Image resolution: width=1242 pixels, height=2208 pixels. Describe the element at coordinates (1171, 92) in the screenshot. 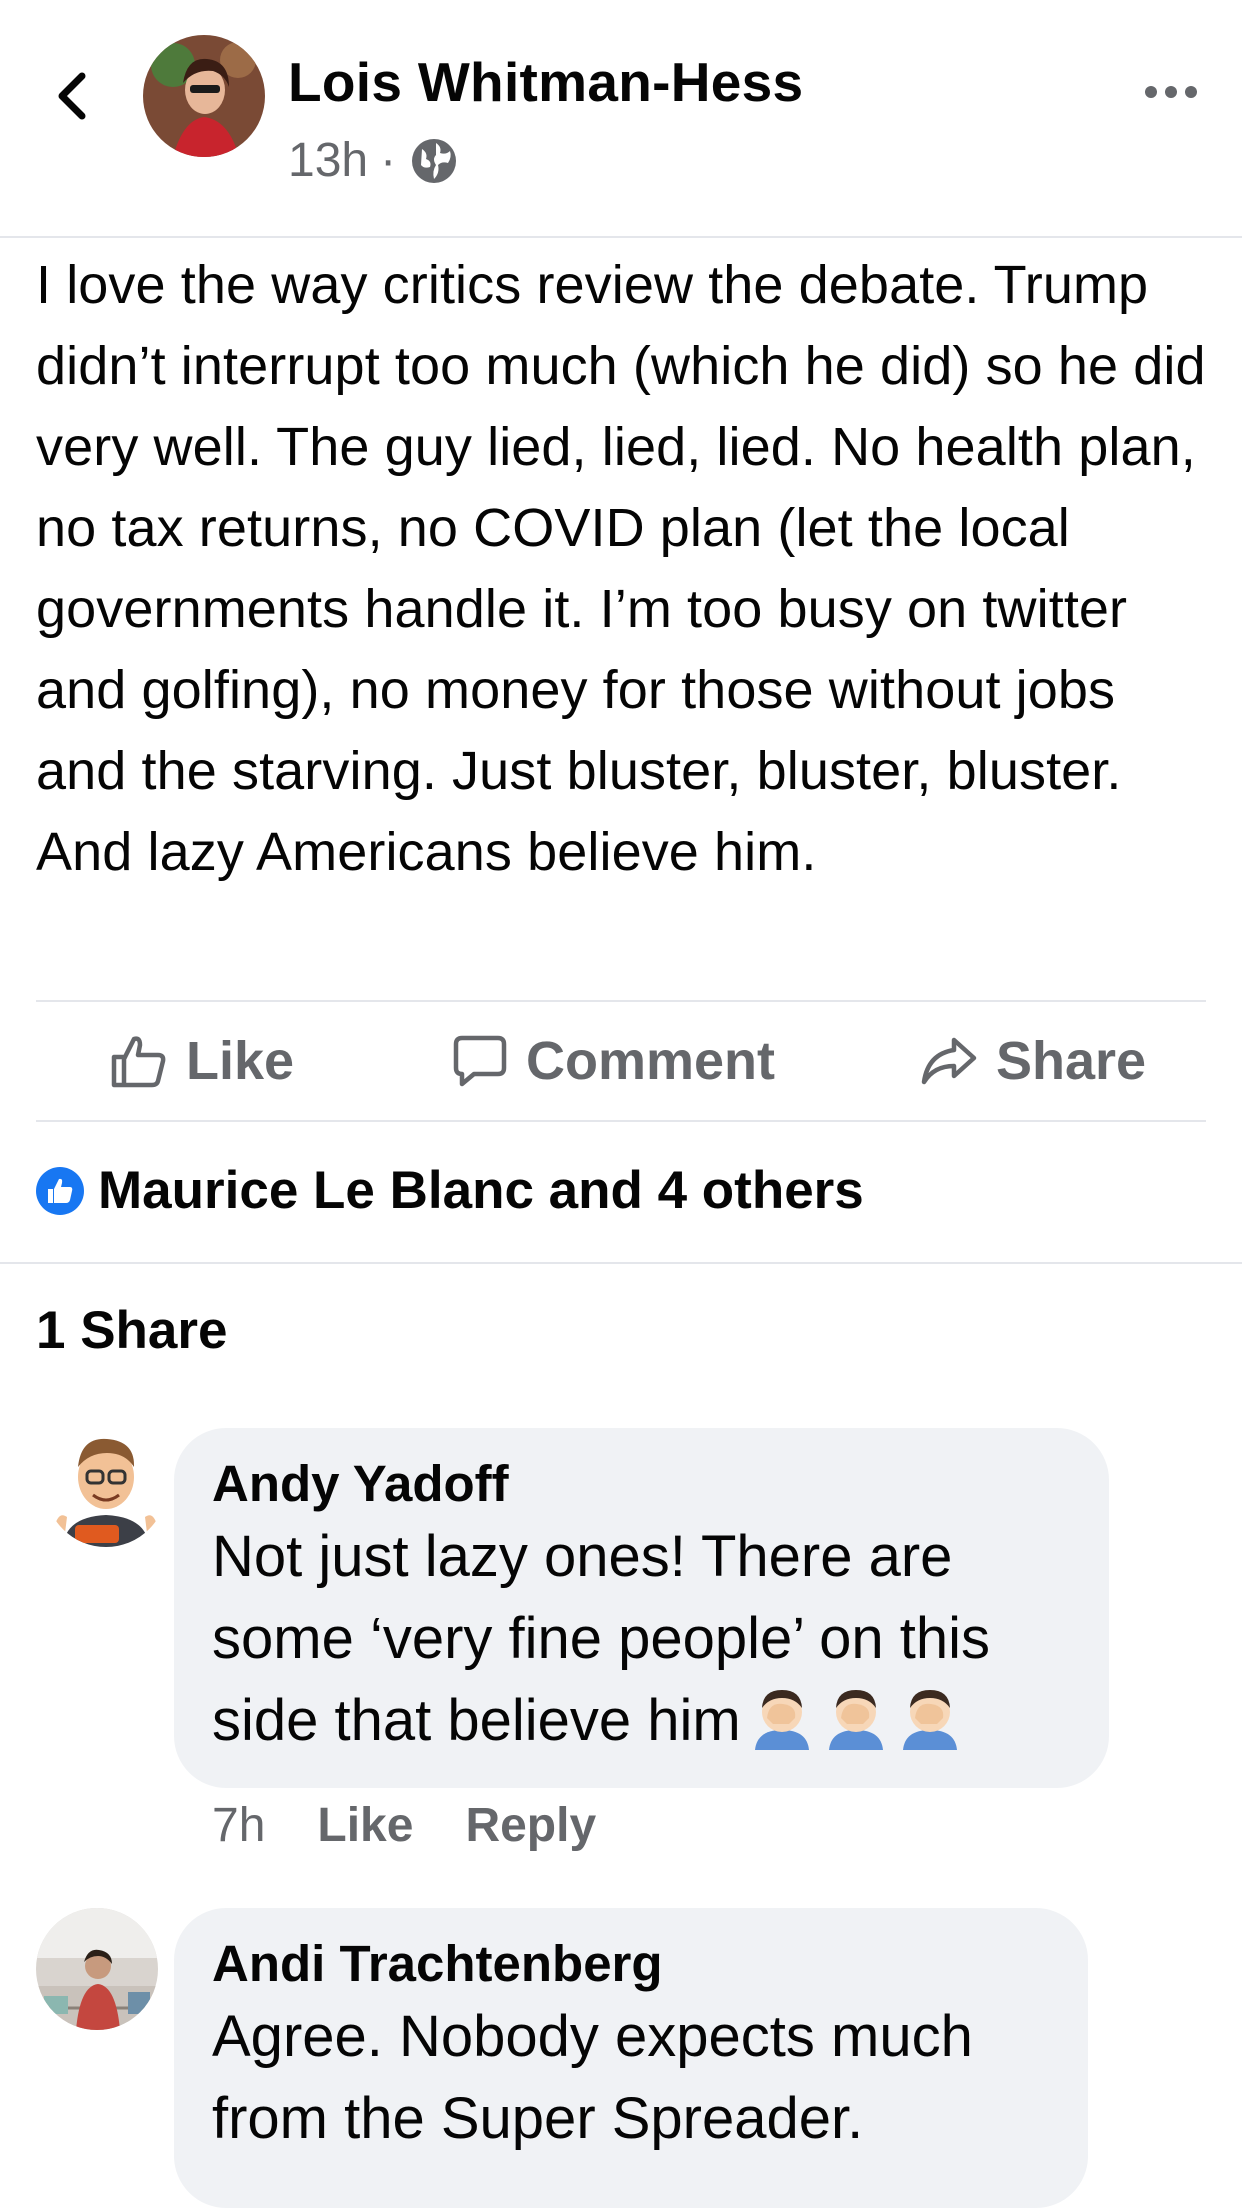

I see `more-horizontal-icon` at that location.